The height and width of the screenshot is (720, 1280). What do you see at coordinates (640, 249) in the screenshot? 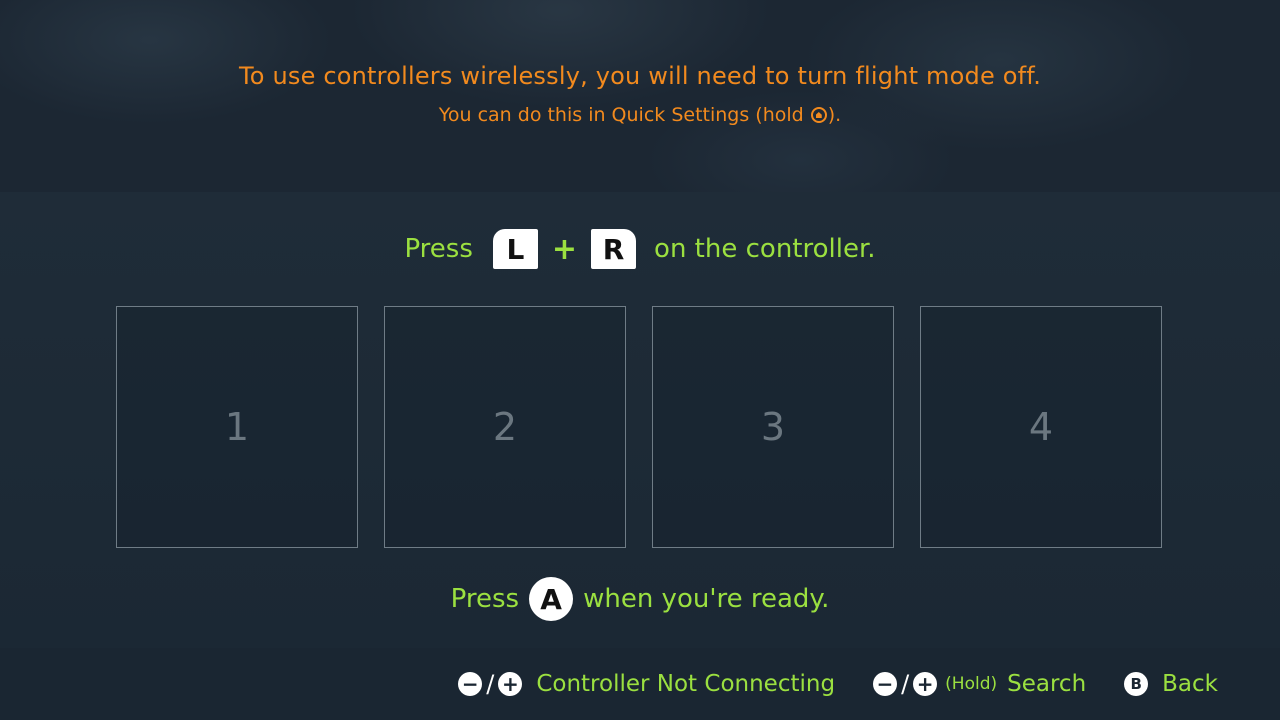
I see `pairing-instruction: Press L + R on the controller.` at bounding box center [640, 249].